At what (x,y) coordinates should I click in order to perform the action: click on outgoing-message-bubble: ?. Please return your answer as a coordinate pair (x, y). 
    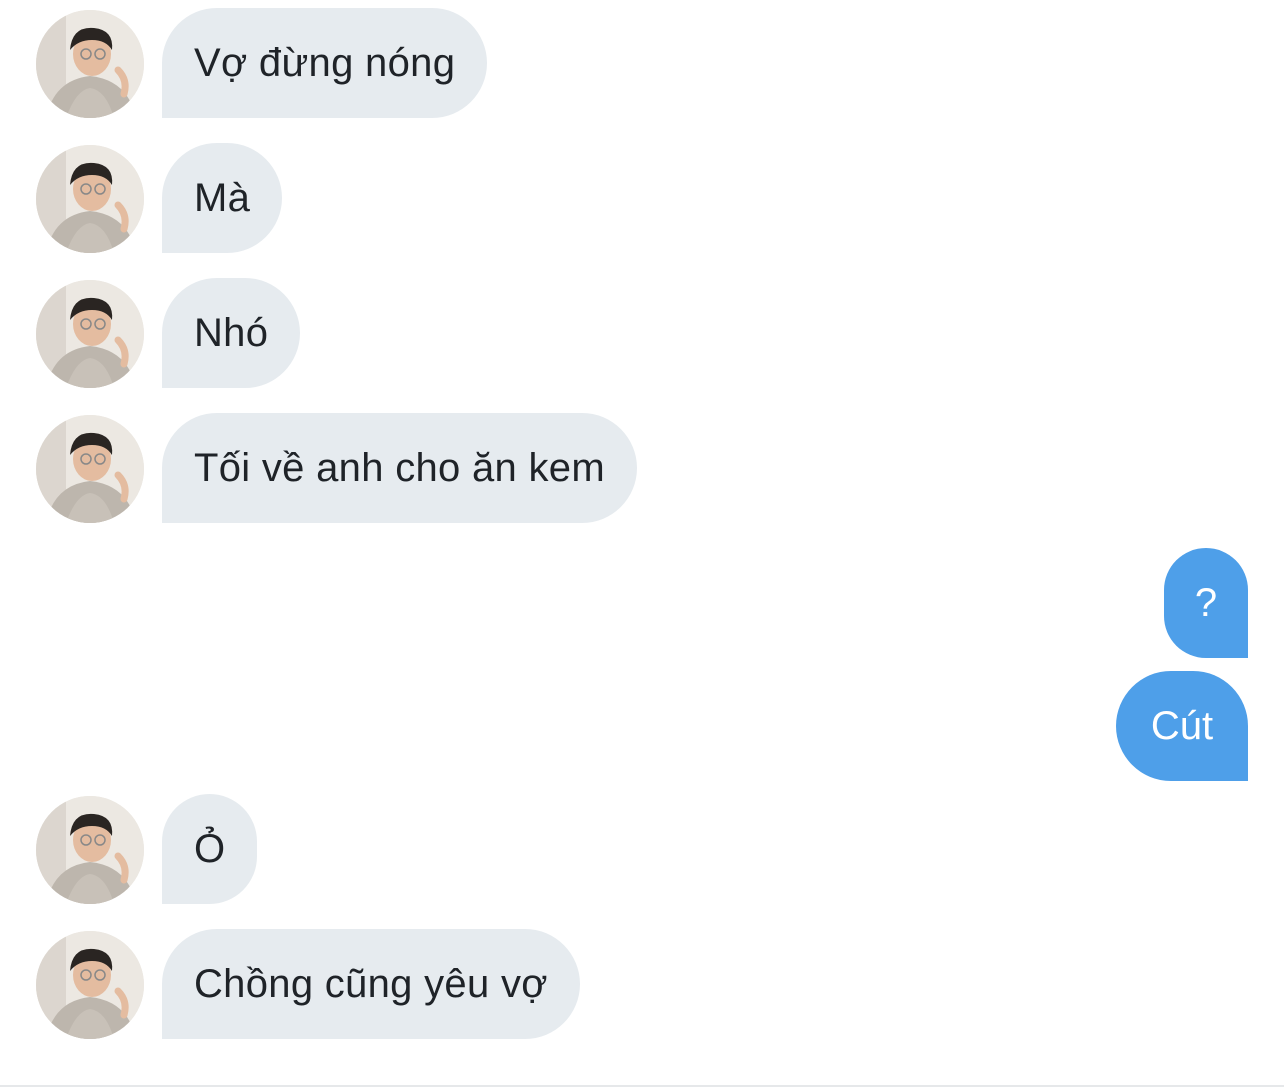
    Looking at the image, I should click on (1206, 603).